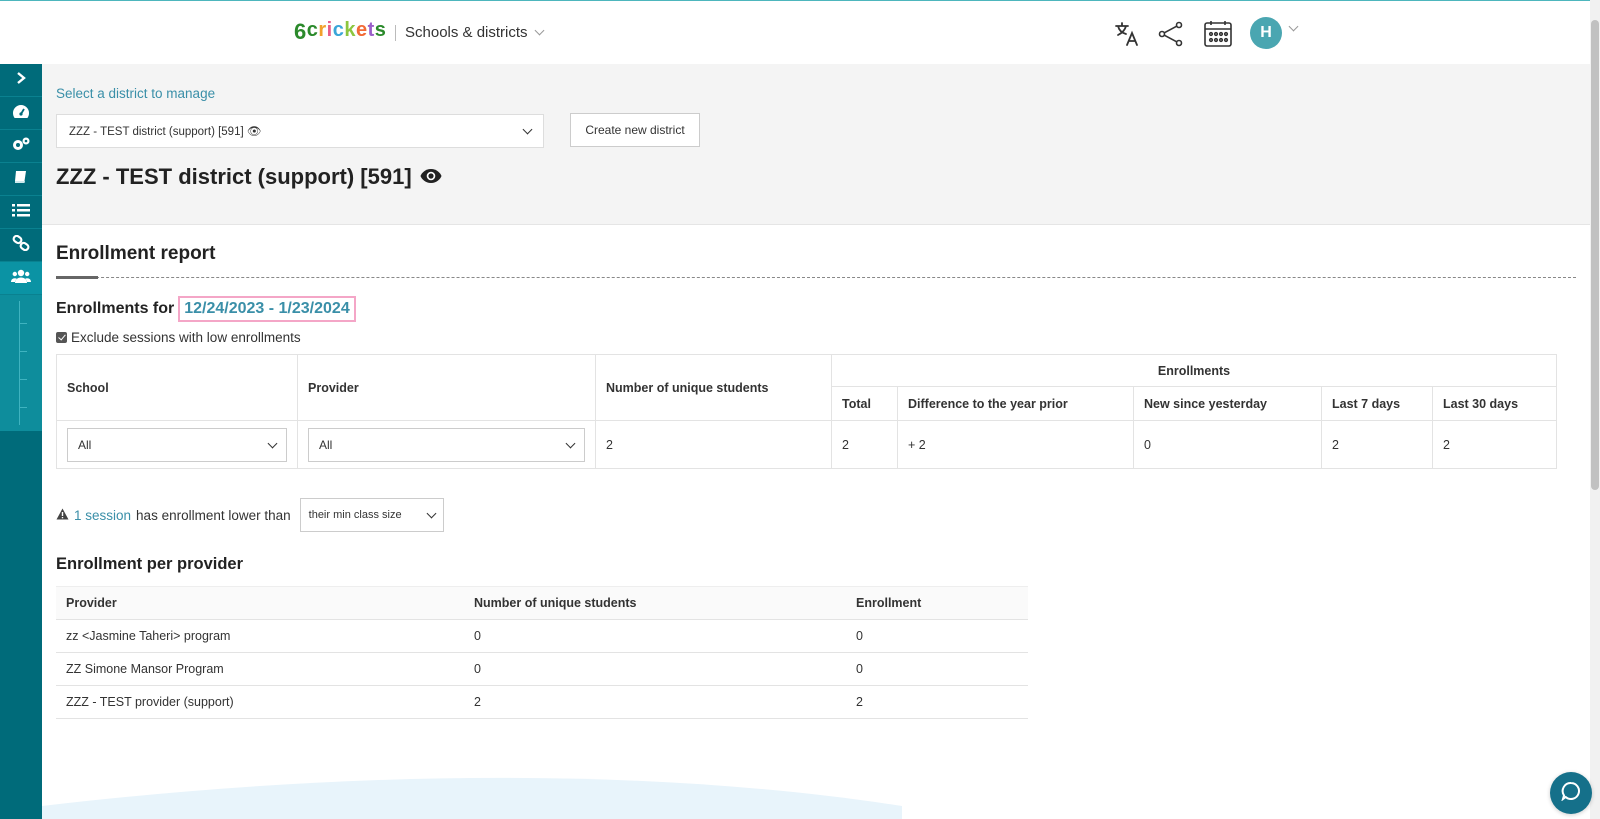 The height and width of the screenshot is (819, 1600). Describe the element at coordinates (300, 31) in the screenshot. I see `logo-char: 6` at that location.